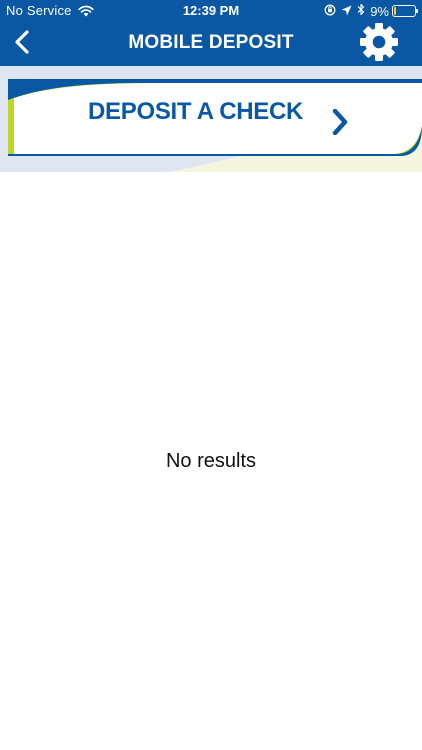 This screenshot has height=750, width=422. I want to click on battery-percent: 9%, so click(379, 11).